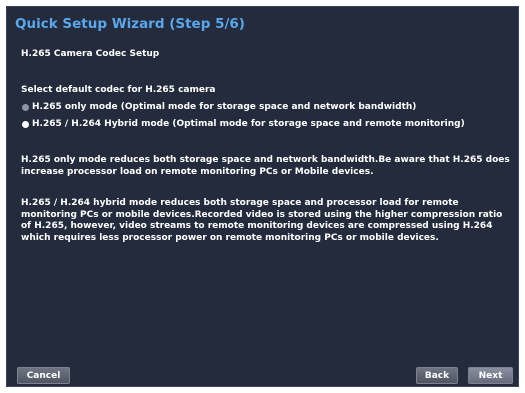 This screenshot has width=525, height=393. Describe the element at coordinates (25, 124) in the screenshot. I see `radio-selected-icon` at that location.